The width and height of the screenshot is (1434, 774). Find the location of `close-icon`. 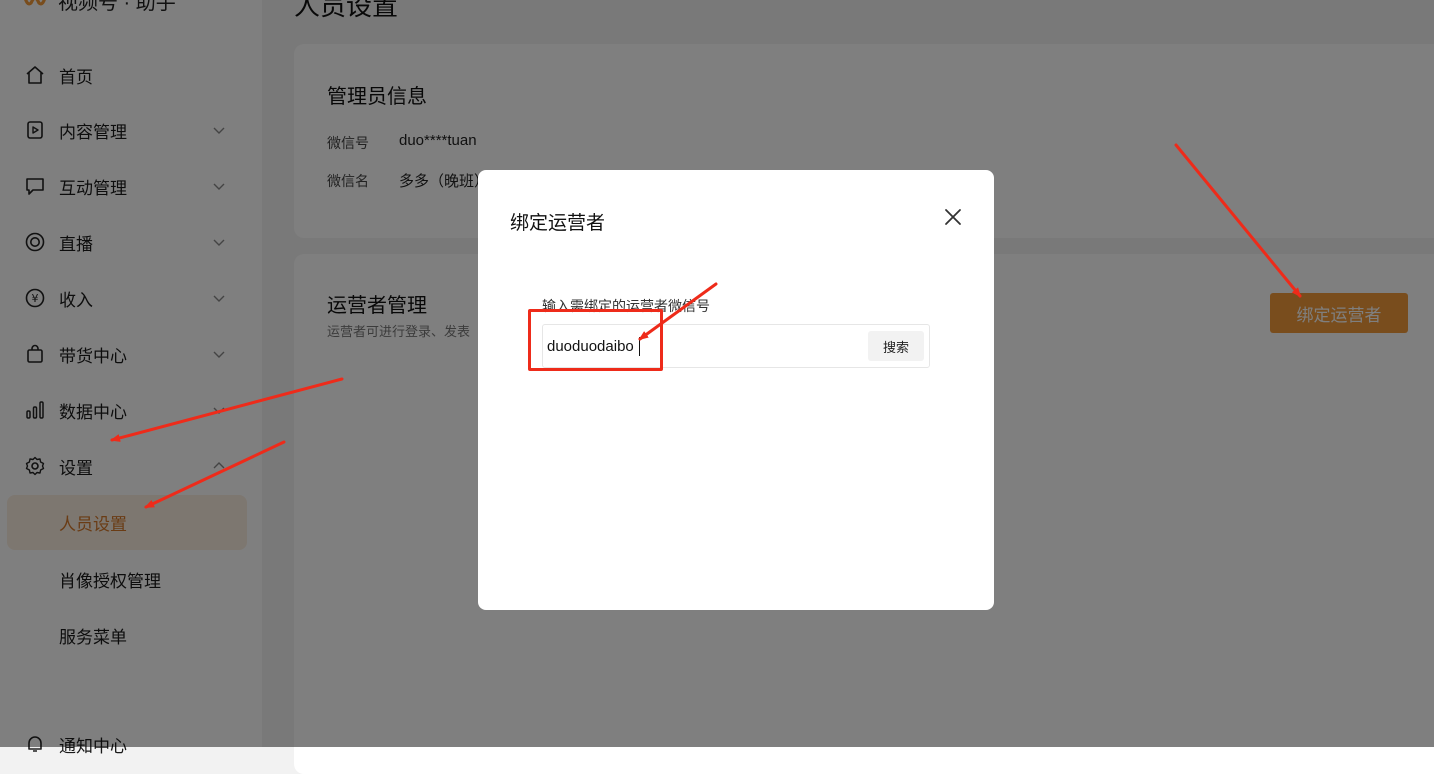

close-icon is located at coordinates (953, 217).